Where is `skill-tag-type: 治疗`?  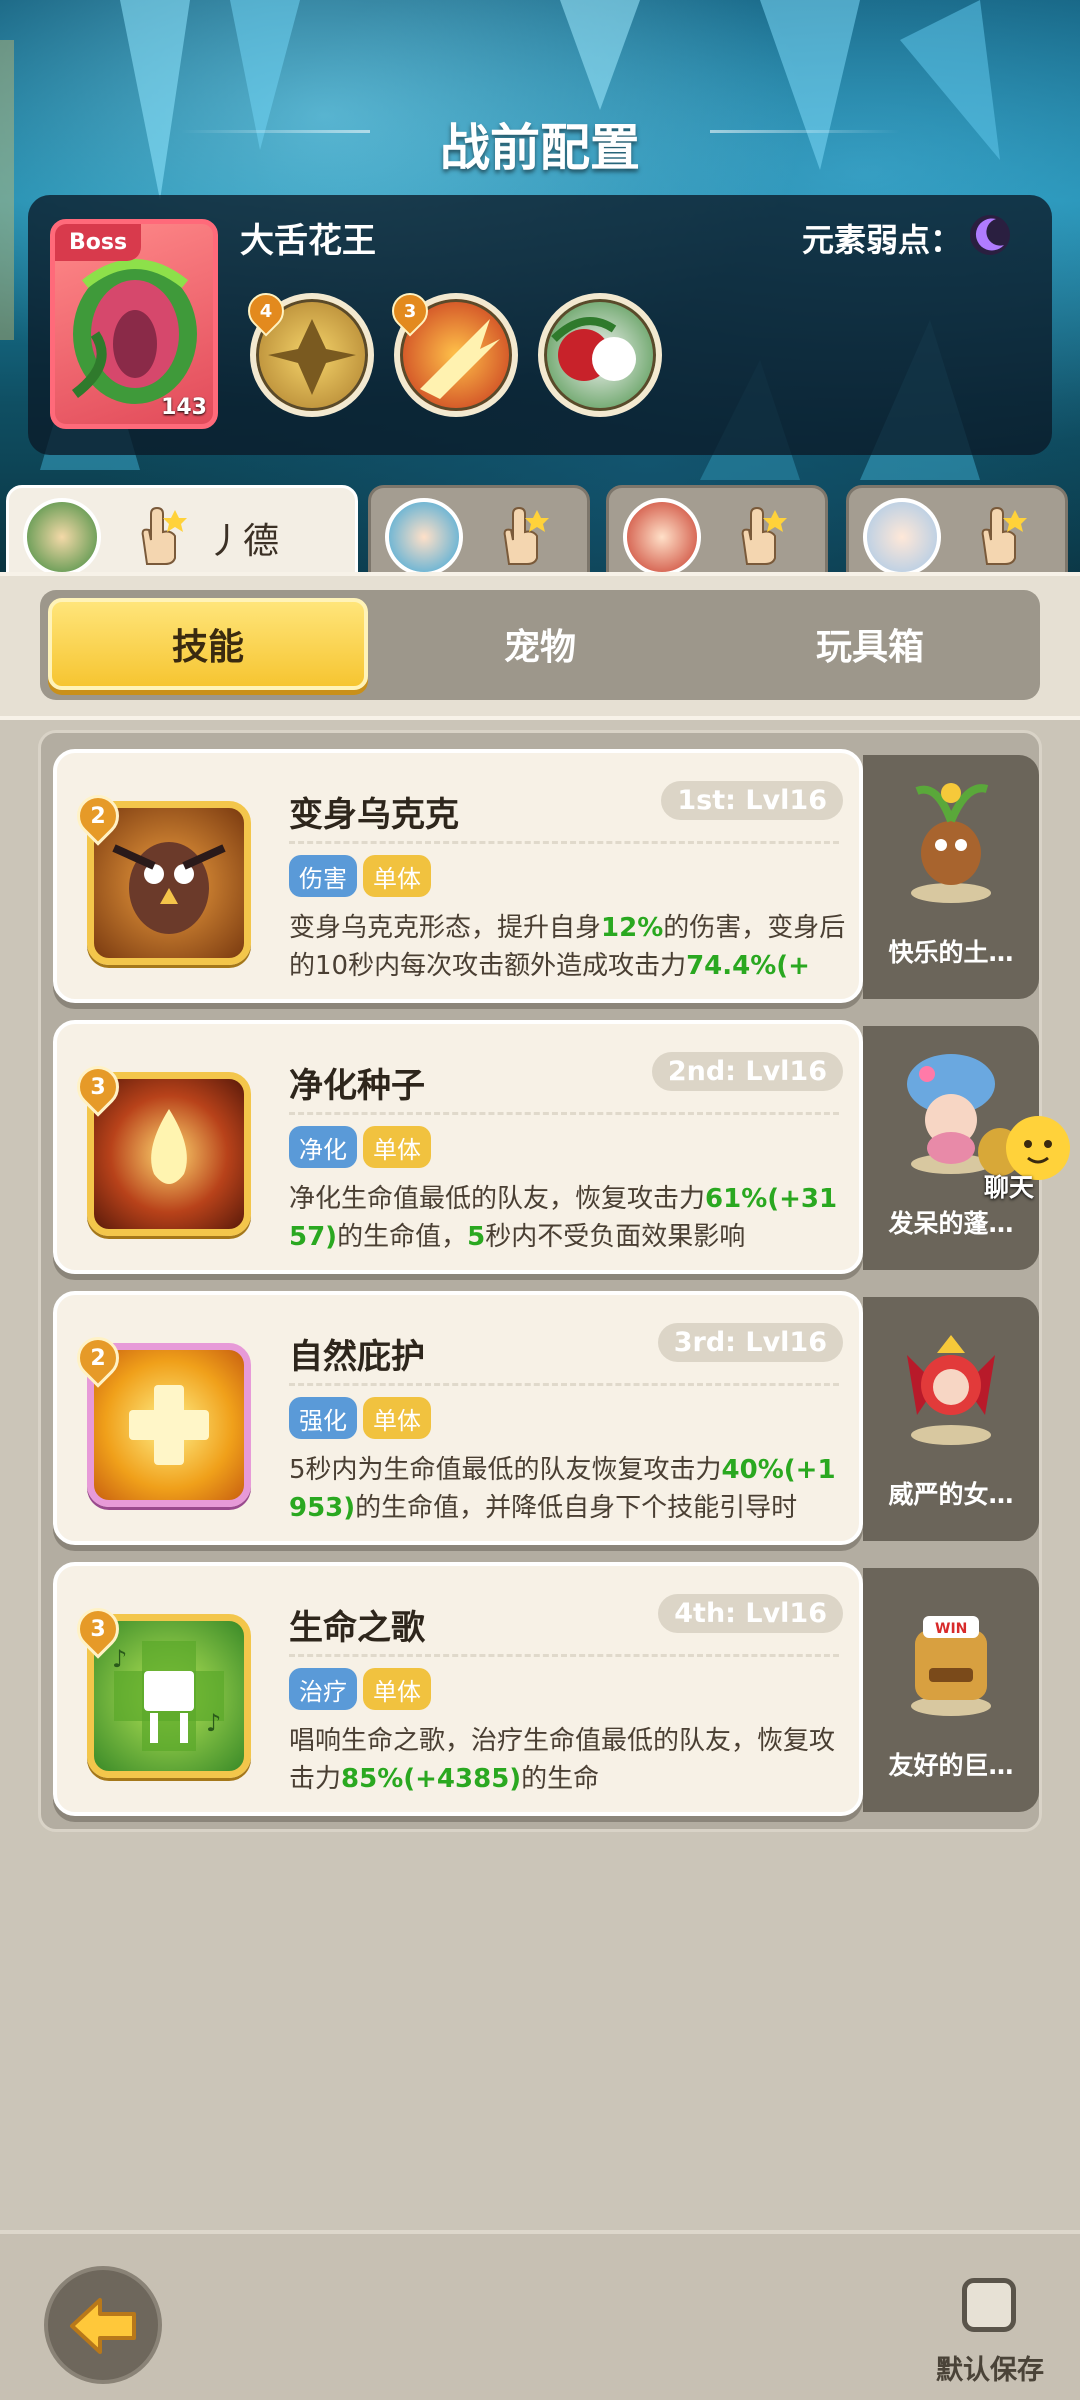 skill-tag-type: 治疗 is located at coordinates (323, 1689).